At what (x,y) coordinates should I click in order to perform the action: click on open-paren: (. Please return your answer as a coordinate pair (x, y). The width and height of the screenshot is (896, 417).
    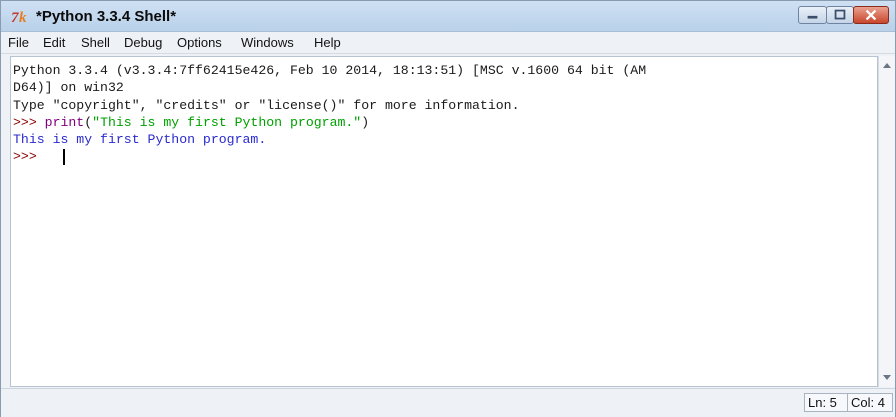
    Looking at the image, I should click on (88, 122).